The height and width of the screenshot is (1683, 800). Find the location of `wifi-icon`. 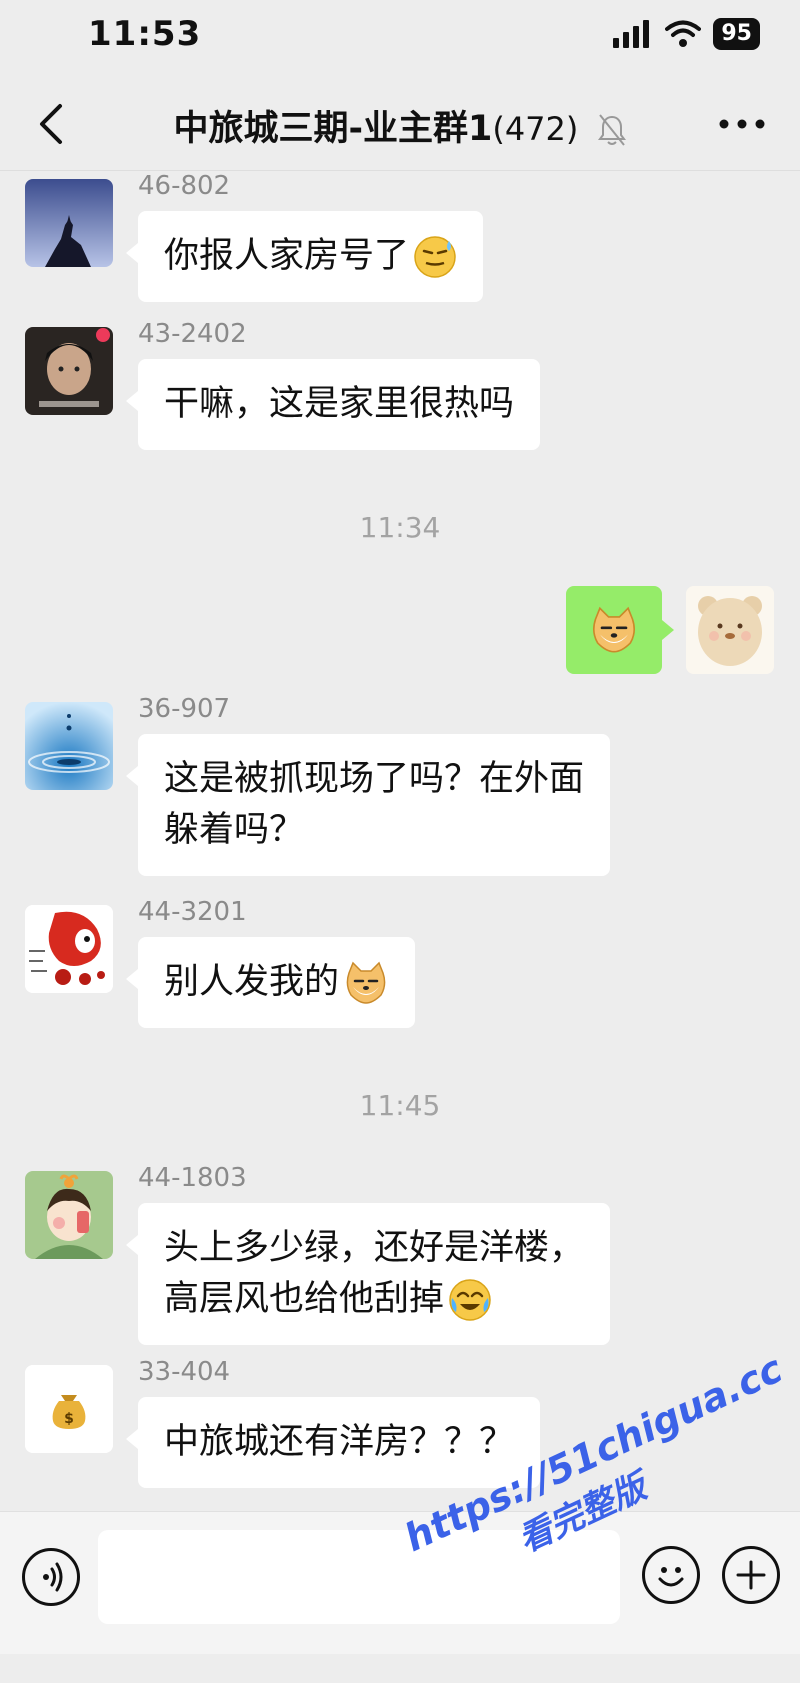

wifi-icon is located at coordinates (683, 33).